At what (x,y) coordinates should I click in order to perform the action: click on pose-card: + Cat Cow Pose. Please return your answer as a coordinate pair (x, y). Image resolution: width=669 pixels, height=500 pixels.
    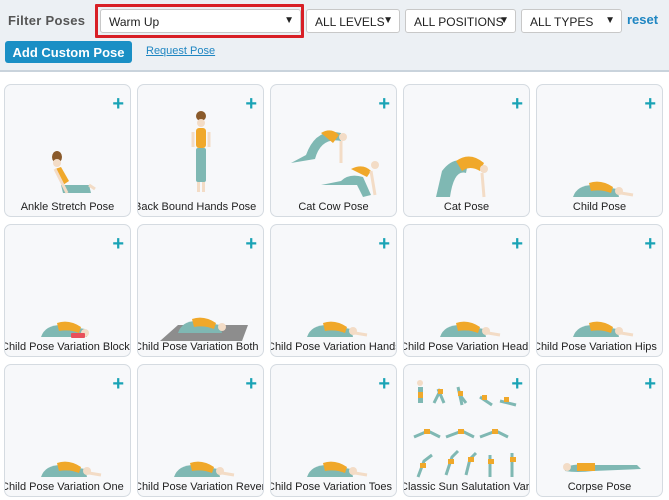
    Looking at the image, I should click on (333, 150).